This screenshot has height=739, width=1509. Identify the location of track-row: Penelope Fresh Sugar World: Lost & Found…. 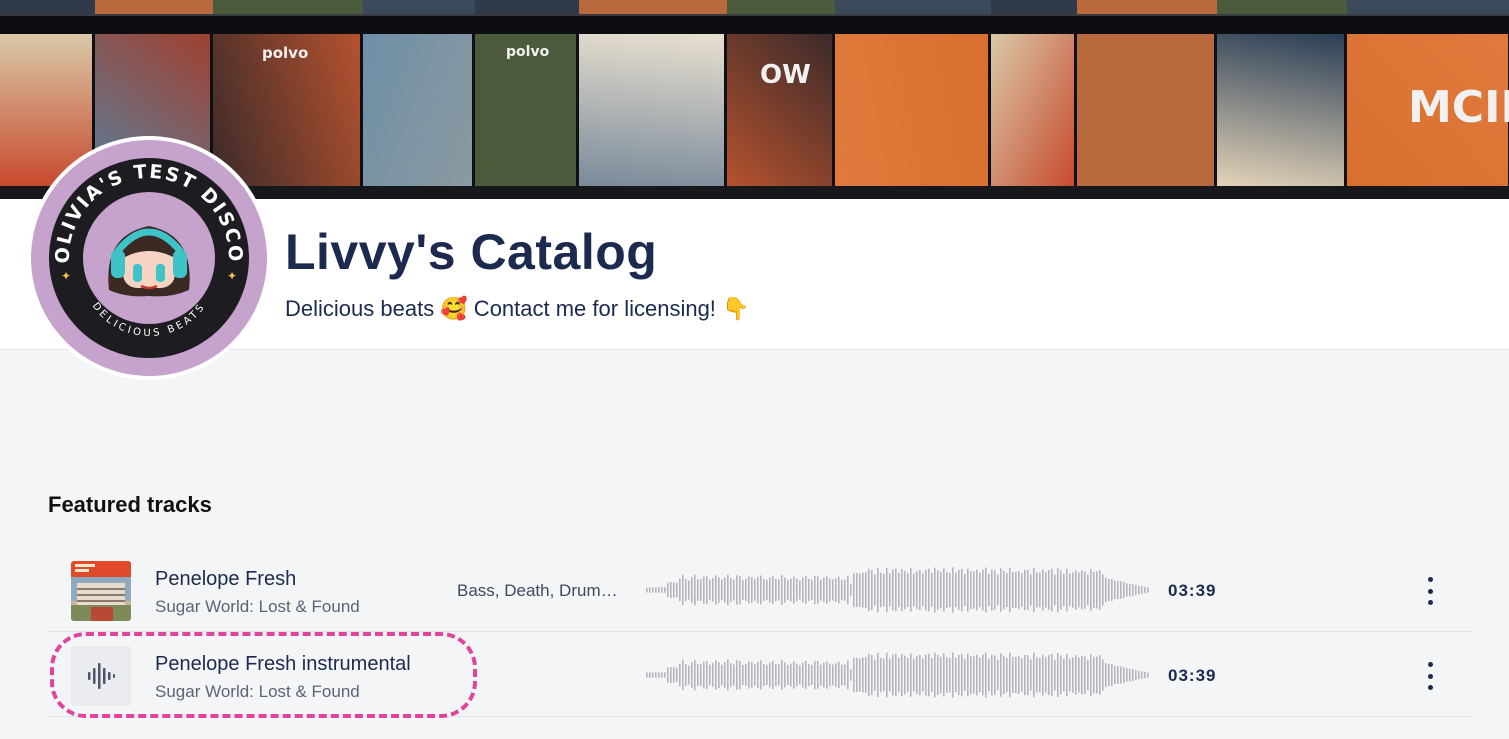
(760, 589).